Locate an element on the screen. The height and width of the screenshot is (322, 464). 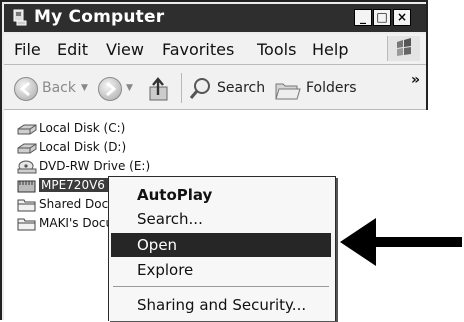
toolbar-overflow-chevron-icon: » is located at coordinates (415, 80).